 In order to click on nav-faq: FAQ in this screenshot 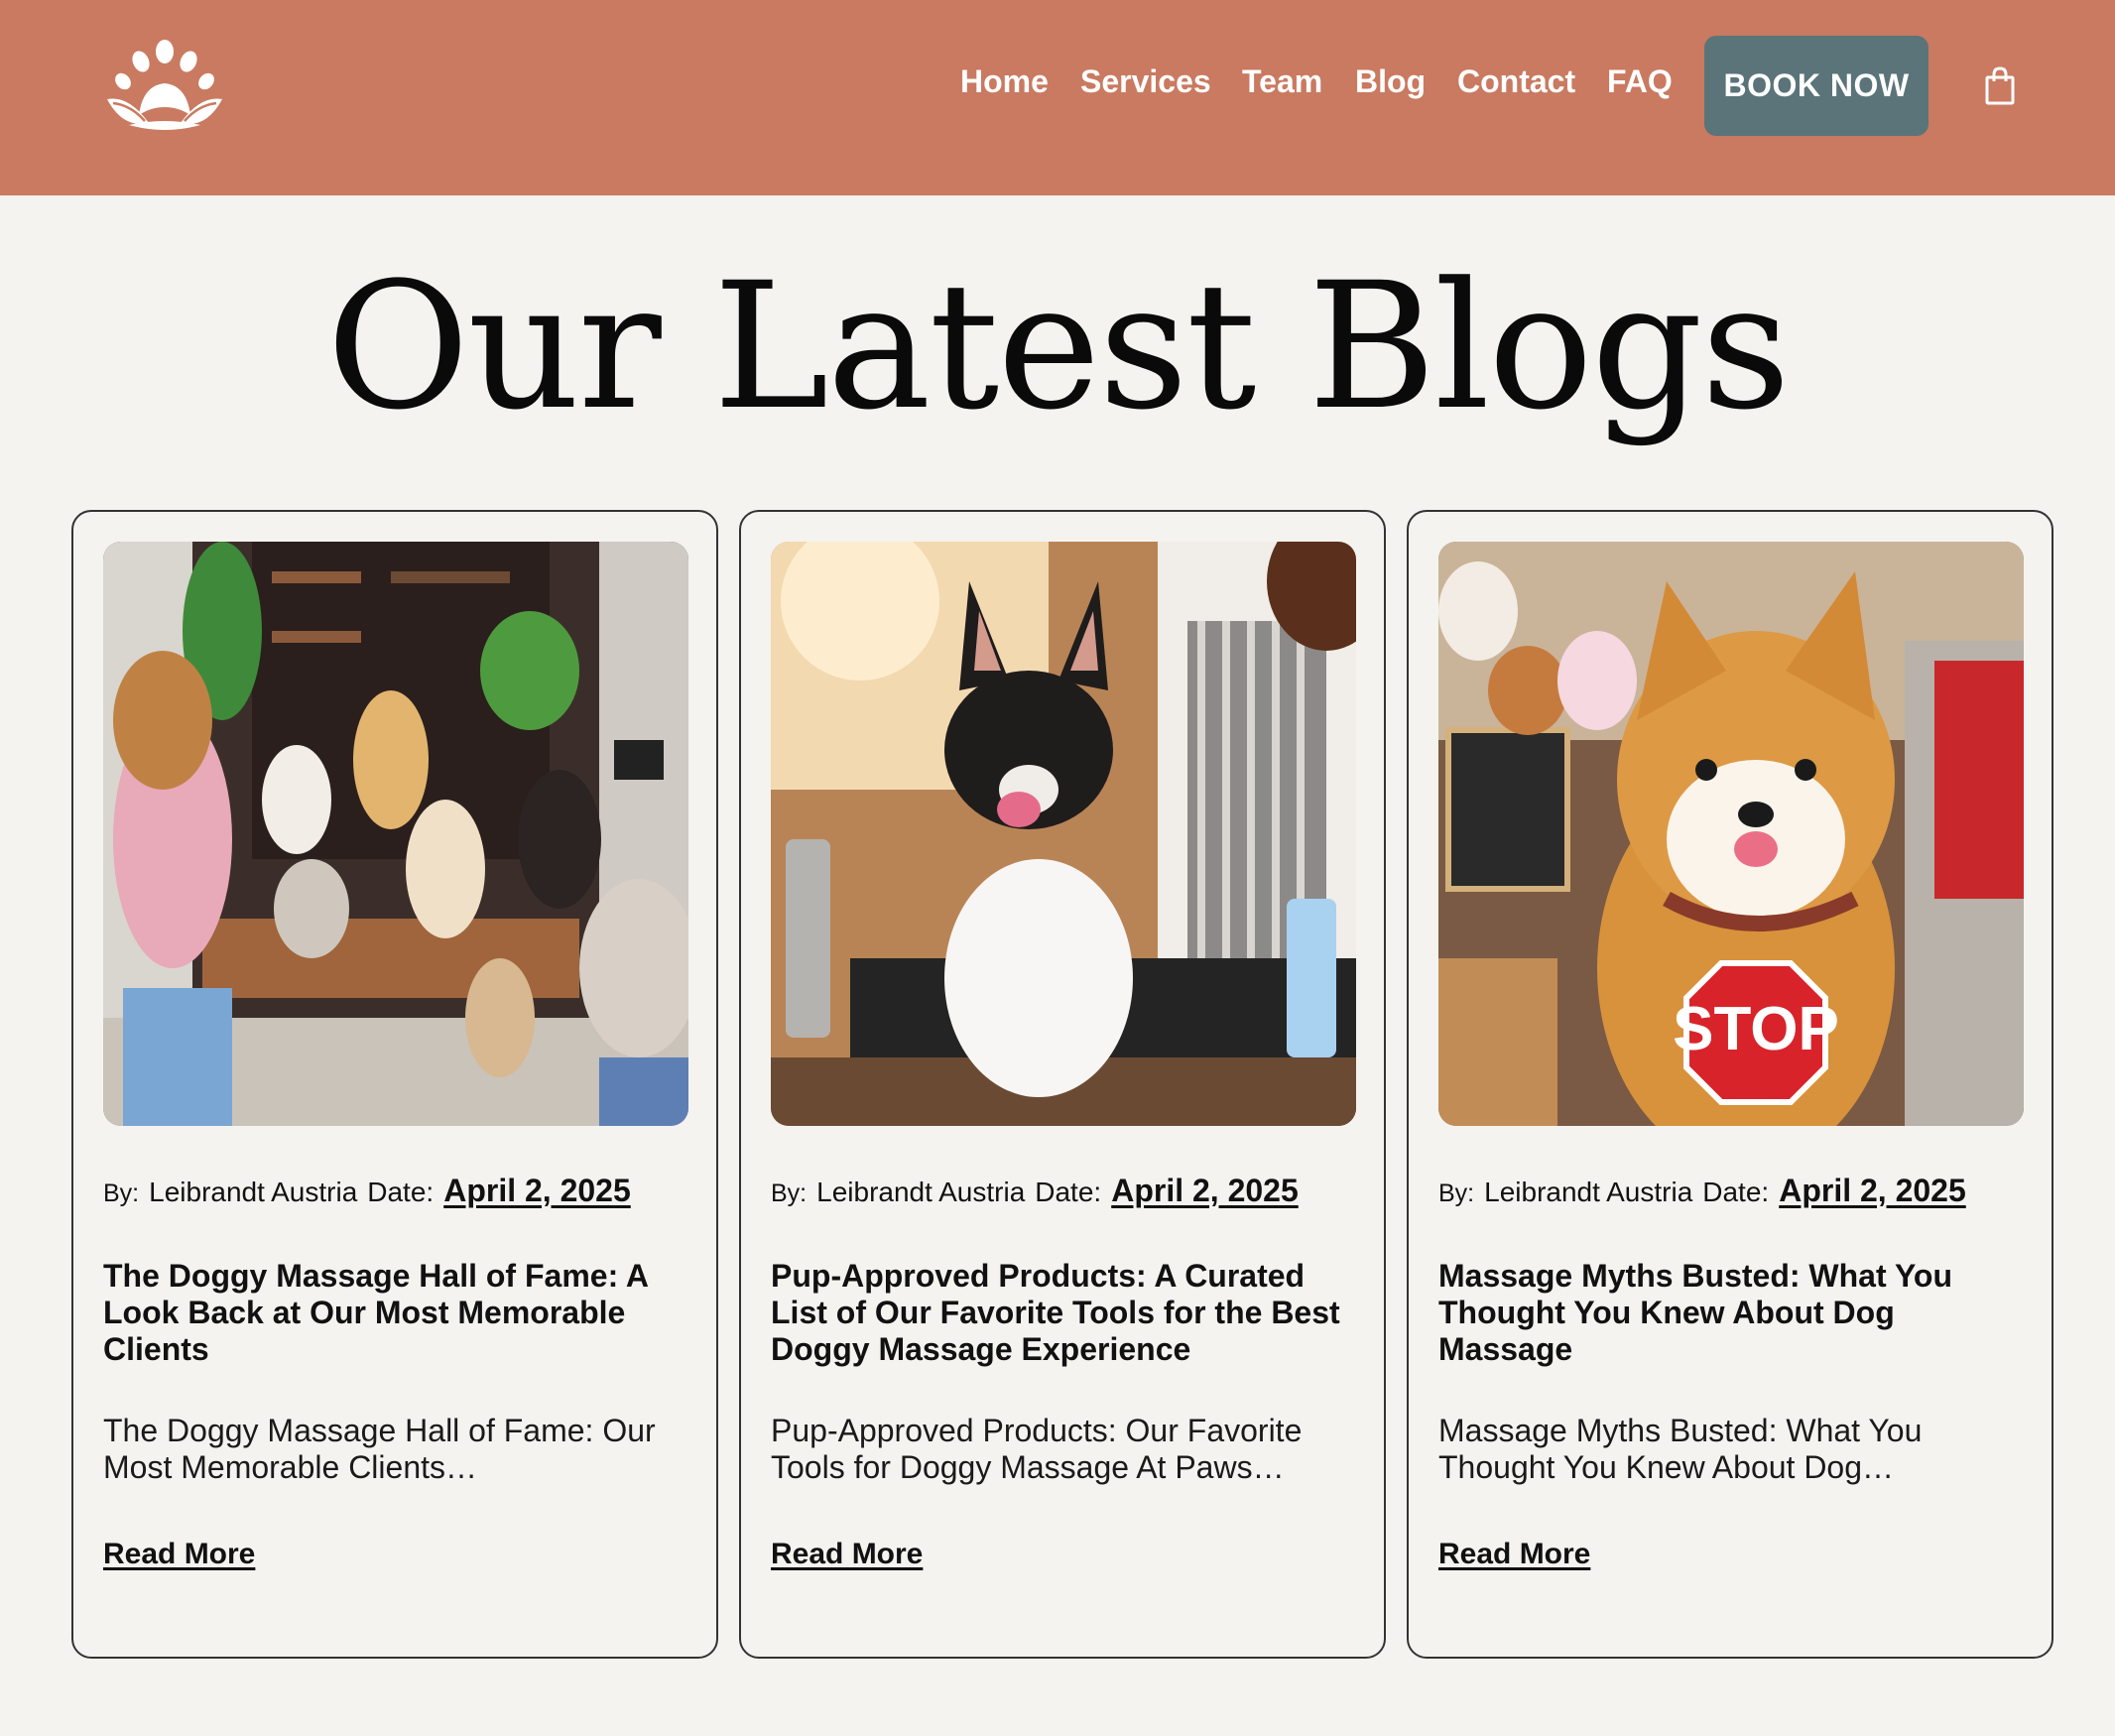, I will do `click(1640, 81)`.